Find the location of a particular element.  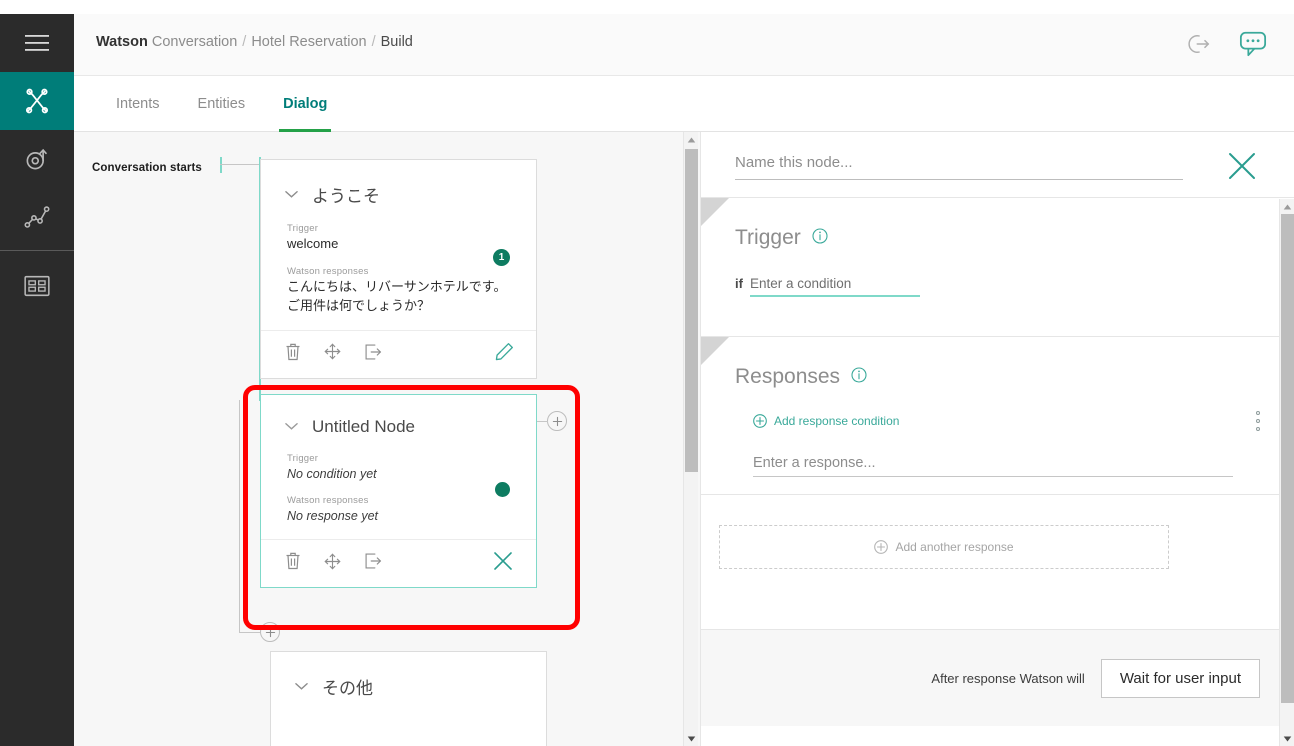

tab-intents: Intents is located at coordinates (138, 104).